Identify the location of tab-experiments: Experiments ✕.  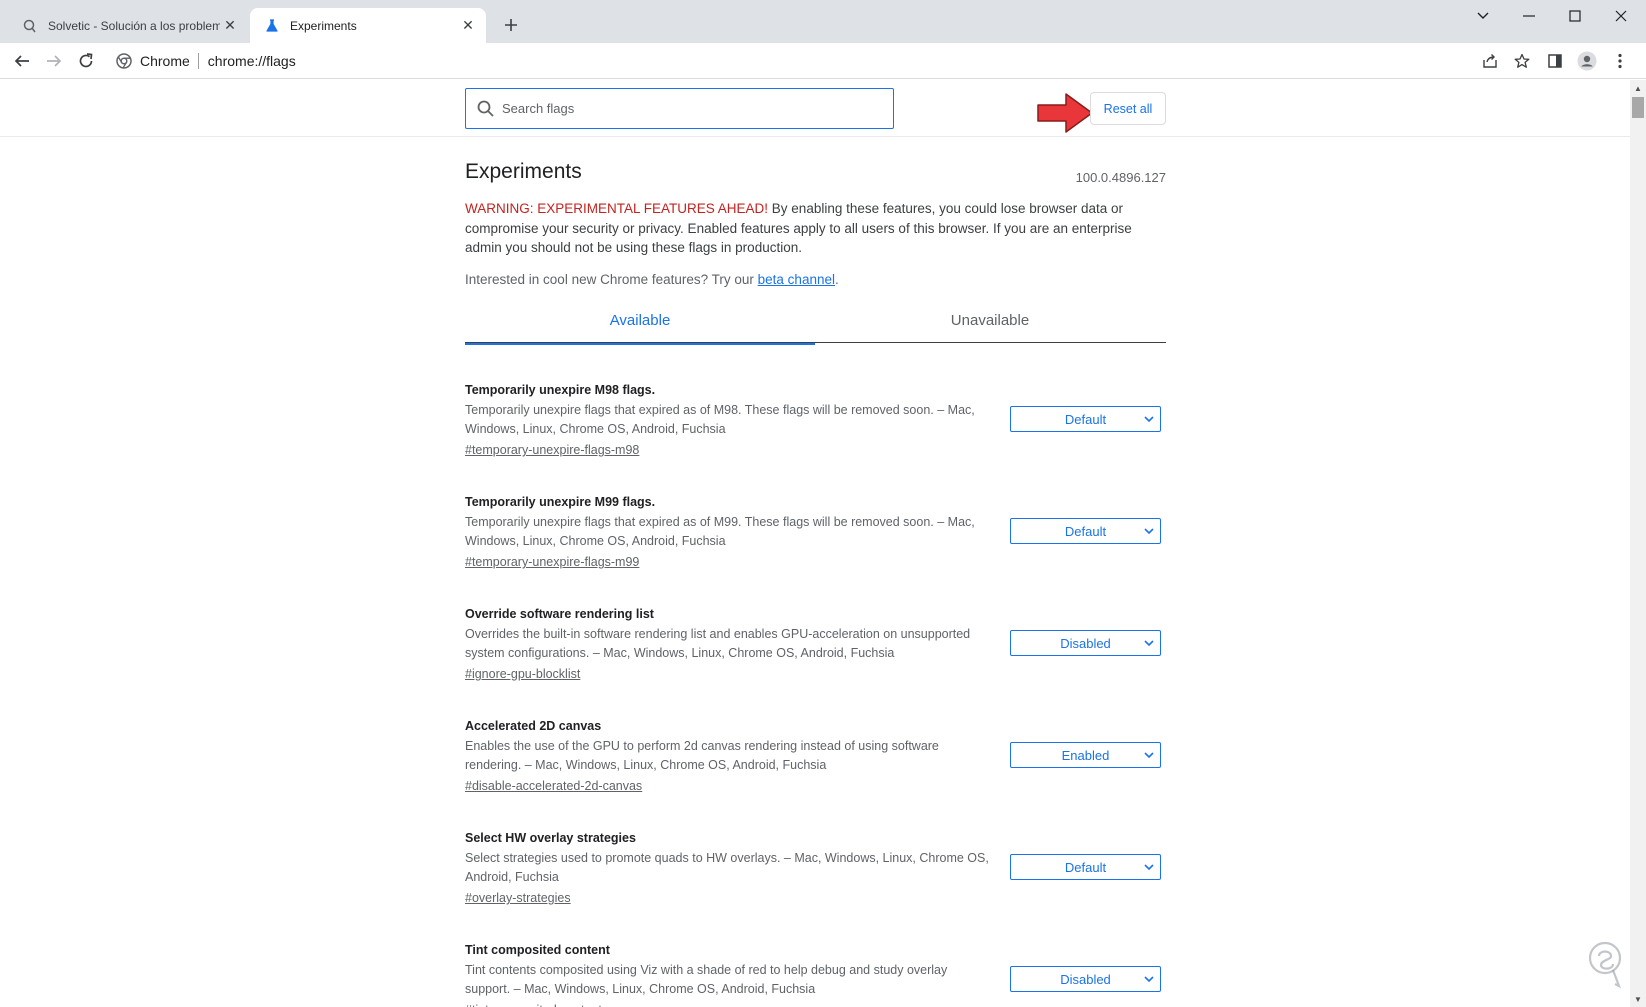
(368, 25).